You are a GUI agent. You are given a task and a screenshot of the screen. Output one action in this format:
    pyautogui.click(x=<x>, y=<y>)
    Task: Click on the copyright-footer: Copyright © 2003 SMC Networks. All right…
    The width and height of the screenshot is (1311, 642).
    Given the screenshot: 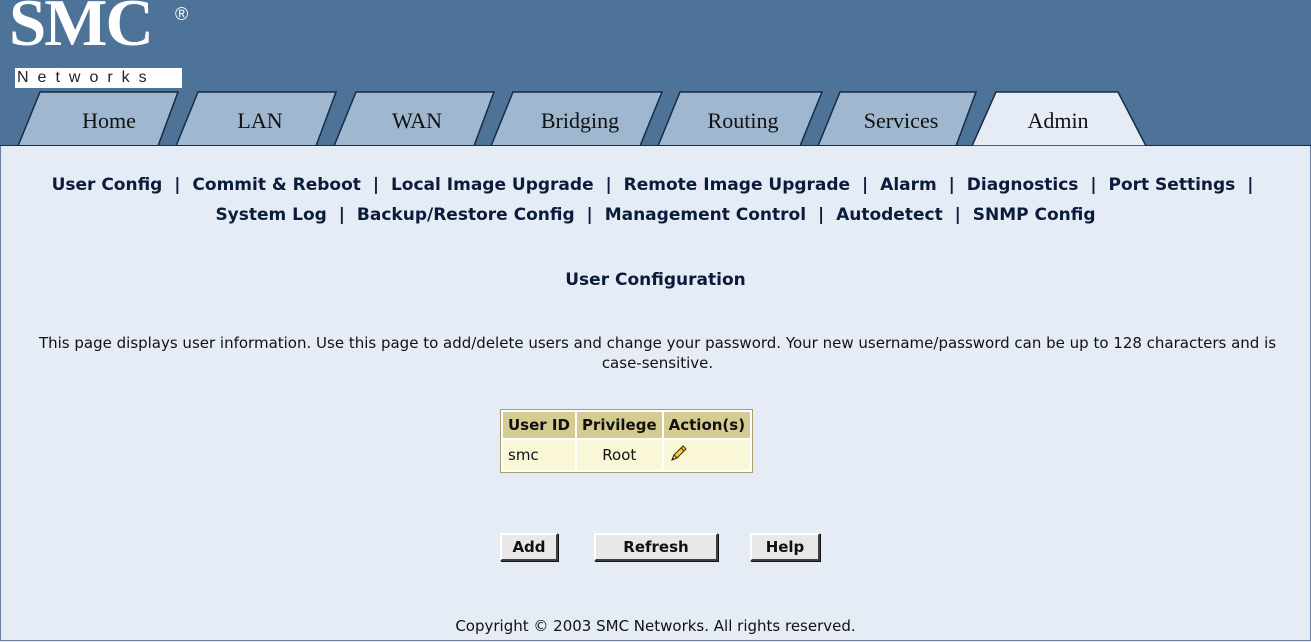 What is the action you would take?
    pyautogui.click(x=655, y=626)
    